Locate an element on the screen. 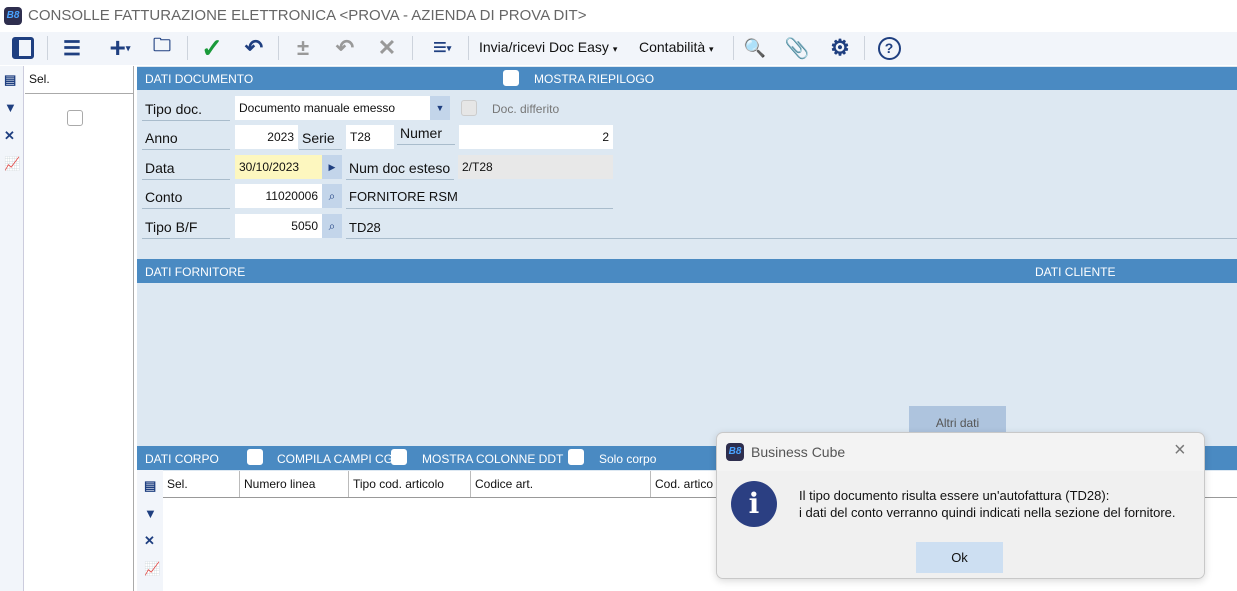 The image size is (1237, 591). menu-icon: ≡ ▾ is located at coordinates (442, 47).